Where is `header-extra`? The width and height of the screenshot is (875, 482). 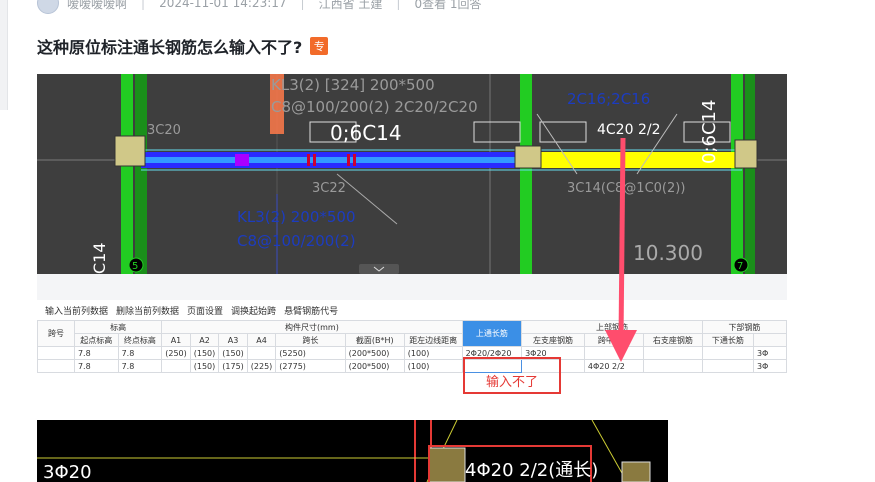
header-extra is located at coordinates (769, 340).